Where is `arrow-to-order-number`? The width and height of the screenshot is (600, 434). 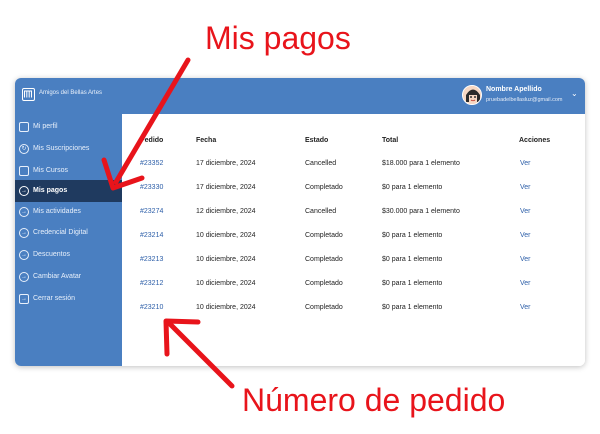
arrow-to-order-number is located at coordinates (201, 355).